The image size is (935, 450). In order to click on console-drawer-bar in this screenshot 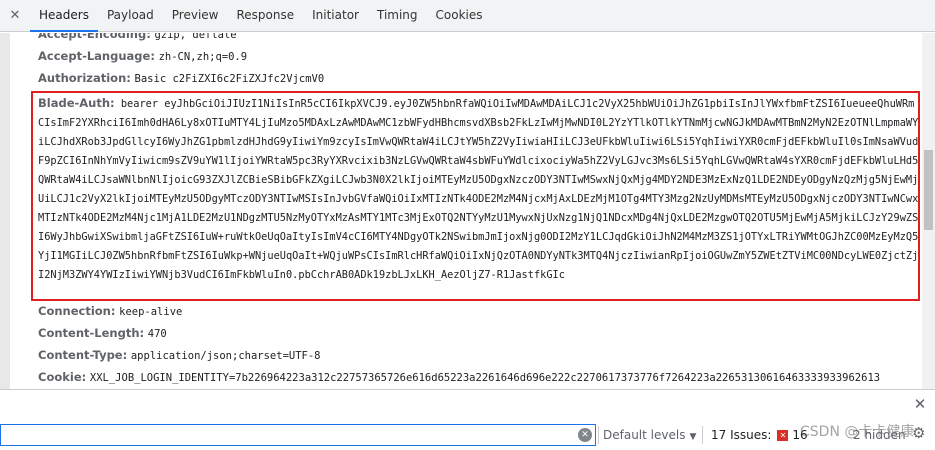, I will do `click(467, 403)`.